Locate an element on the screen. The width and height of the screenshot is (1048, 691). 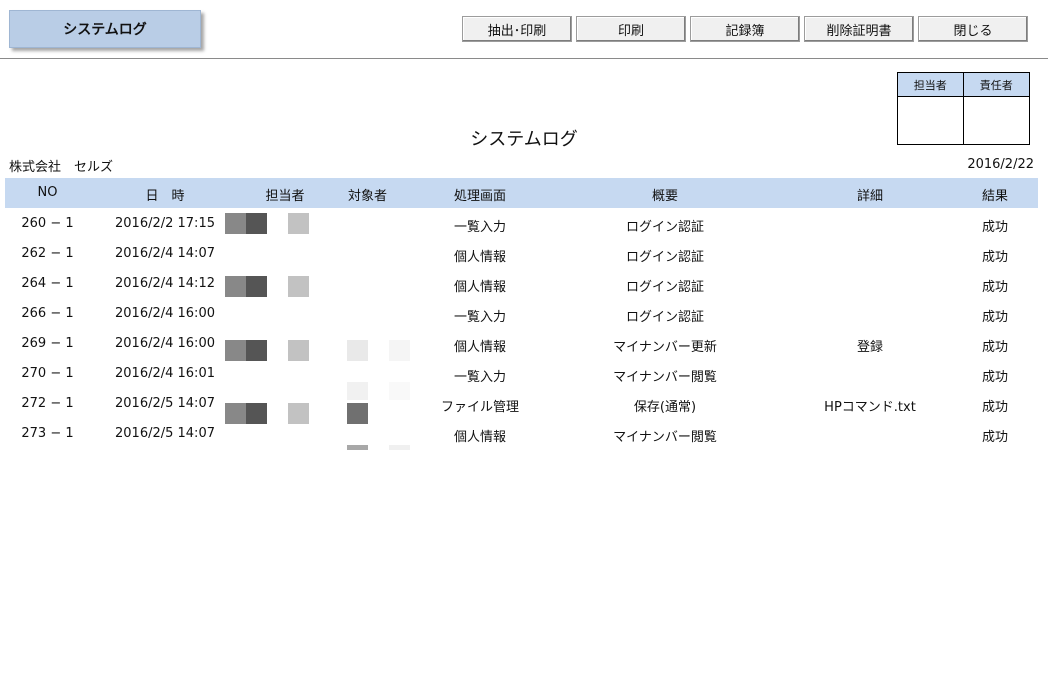
row-datetime: 2016/2/4 16:01 is located at coordinates (165, 373).